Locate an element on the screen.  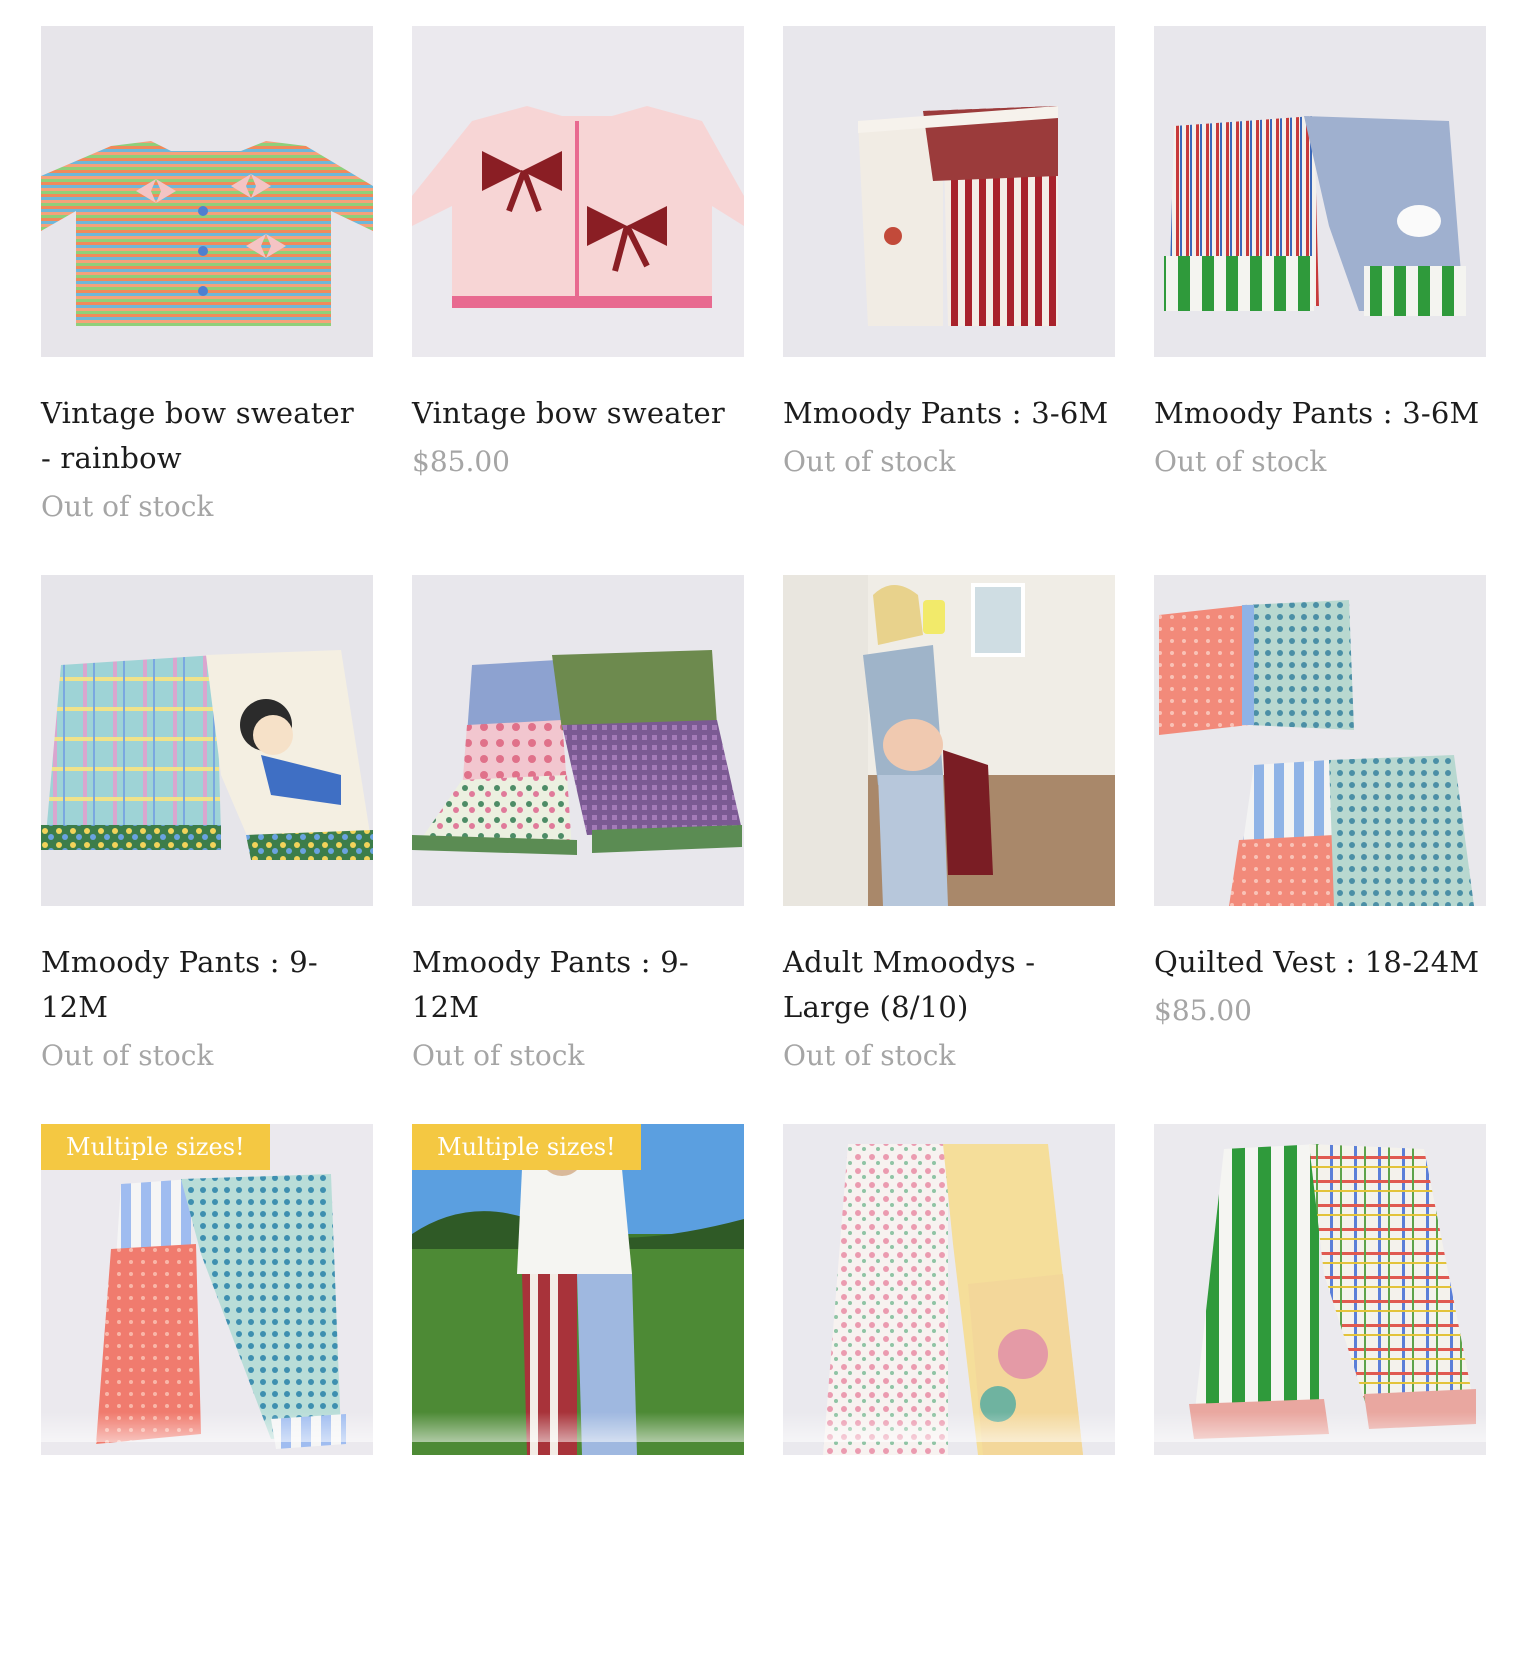
product-card: Quilted Vest : 18-24M $85.00 is located at coordinates (1320, 849).